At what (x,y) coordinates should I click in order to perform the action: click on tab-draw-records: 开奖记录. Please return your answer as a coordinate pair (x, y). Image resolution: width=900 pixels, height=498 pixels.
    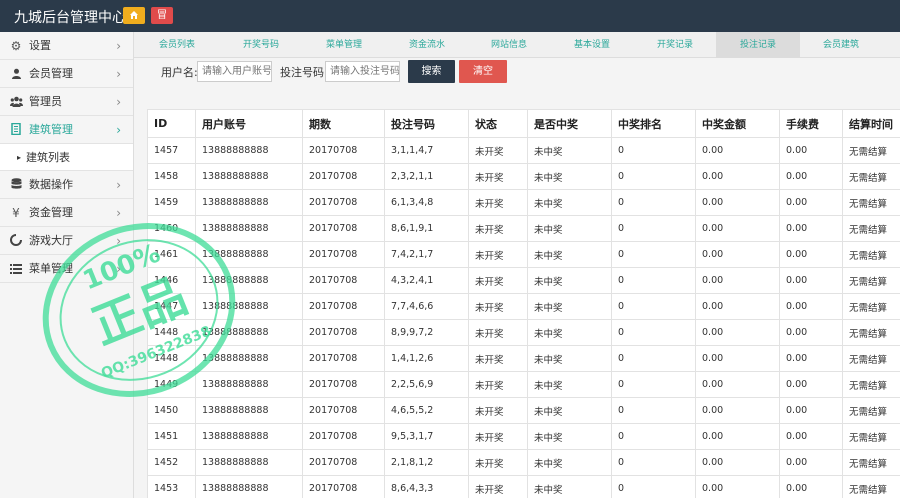
    Looking at the image, I should click on (675, 45).